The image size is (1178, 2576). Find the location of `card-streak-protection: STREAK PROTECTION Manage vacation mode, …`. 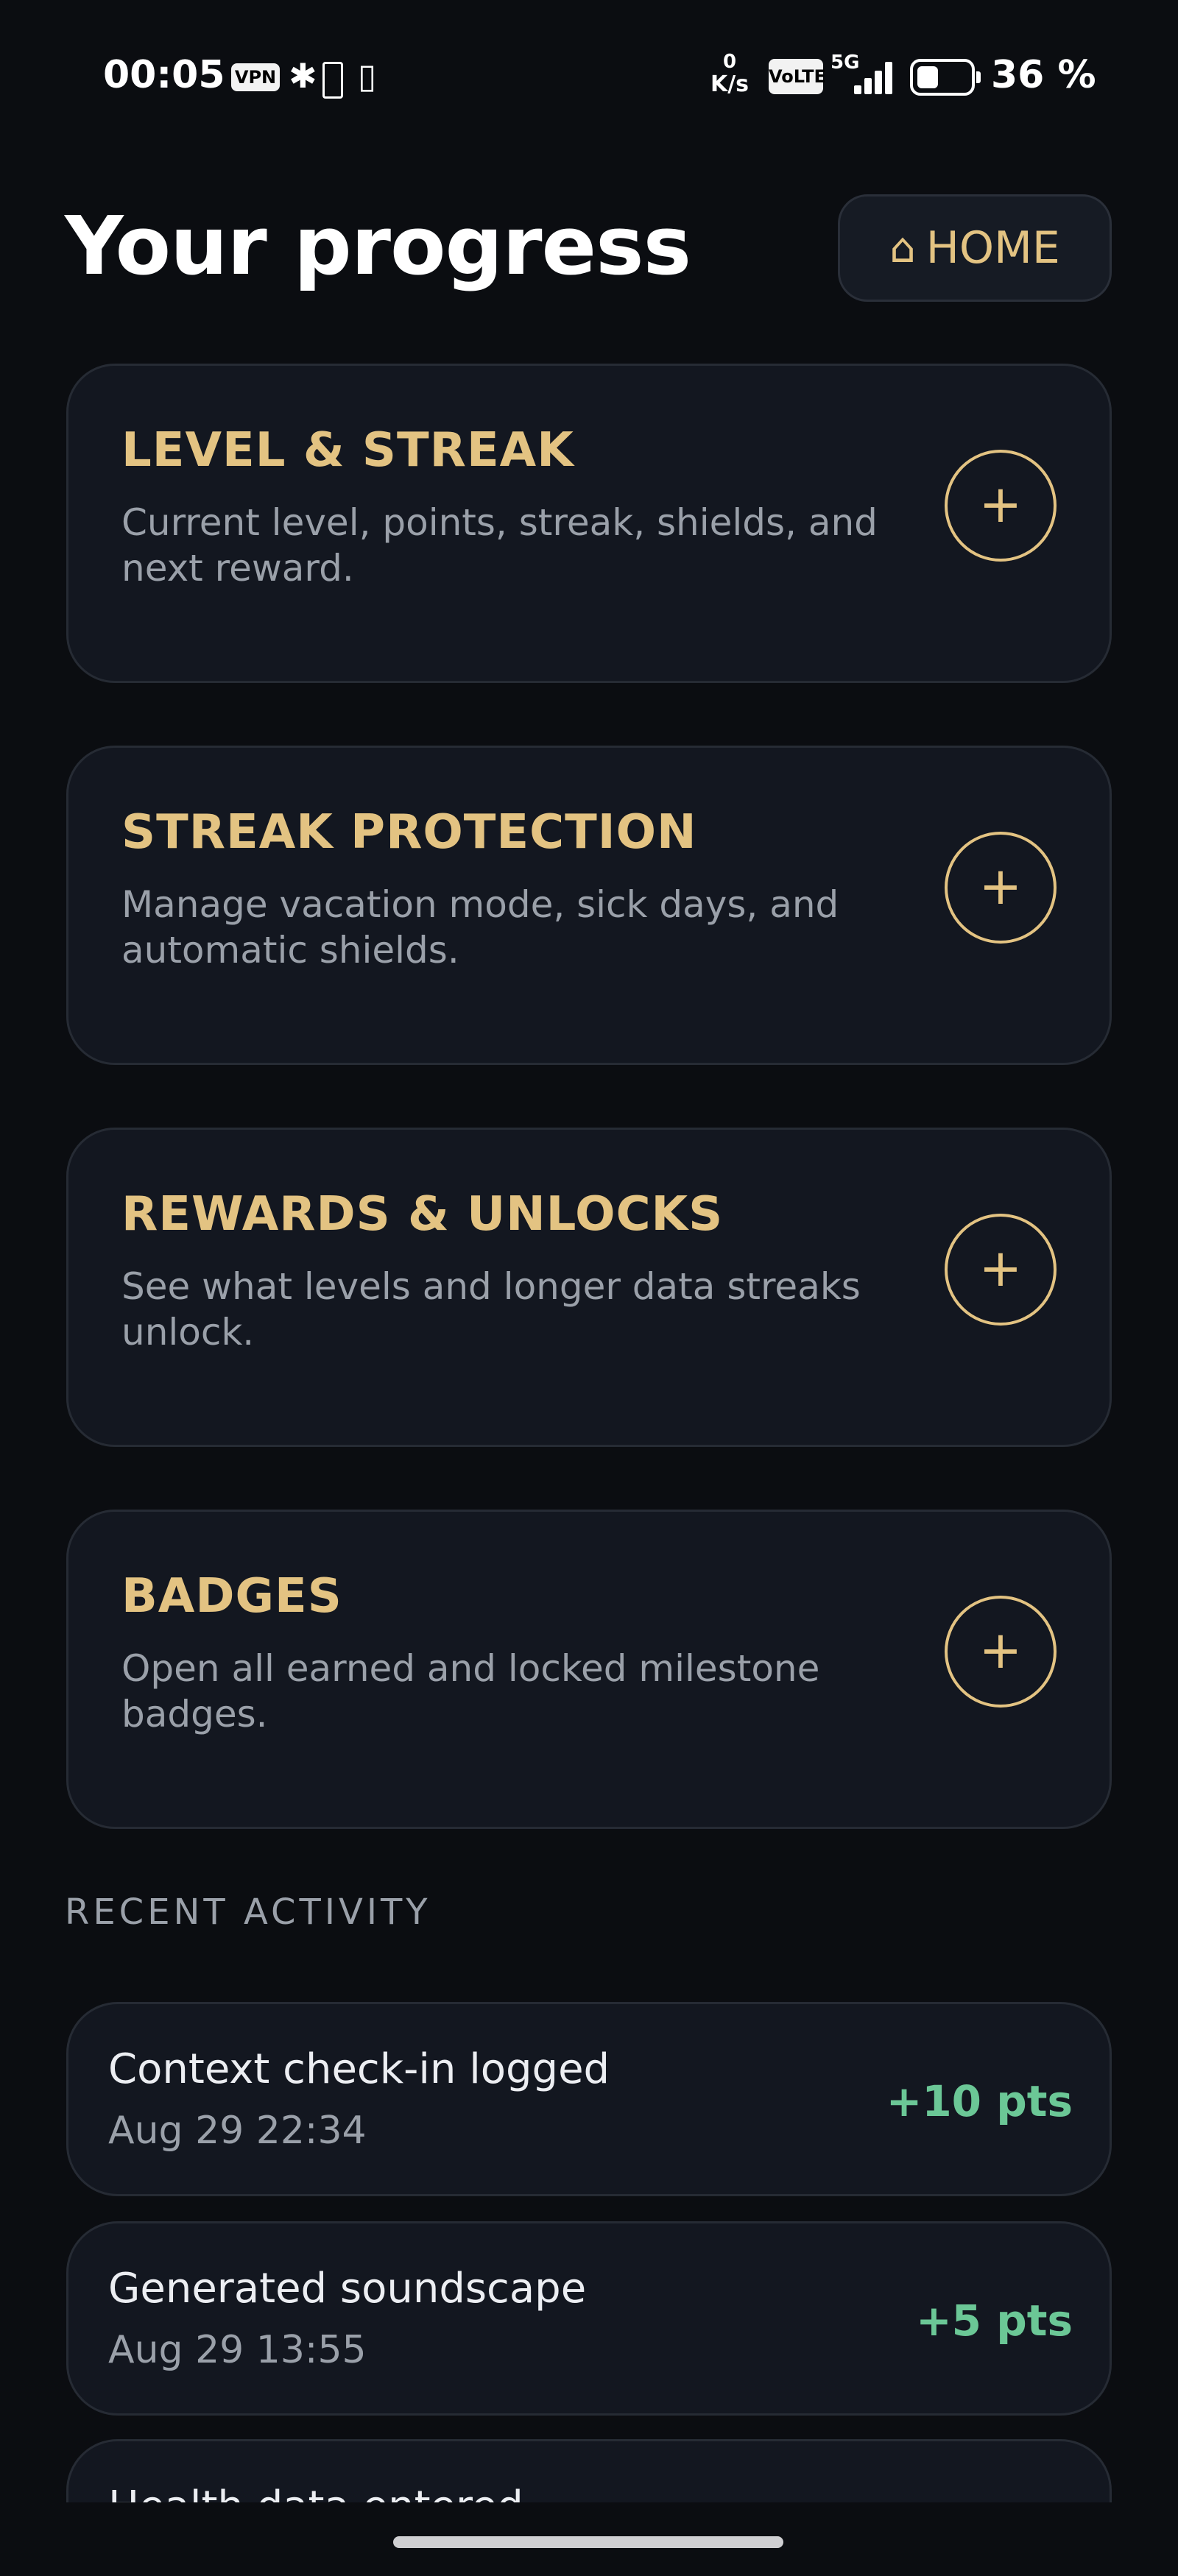

card-streak-protection: STREAK PROTECTION Manage vacation mode, … is located at coordinates (589, 905).